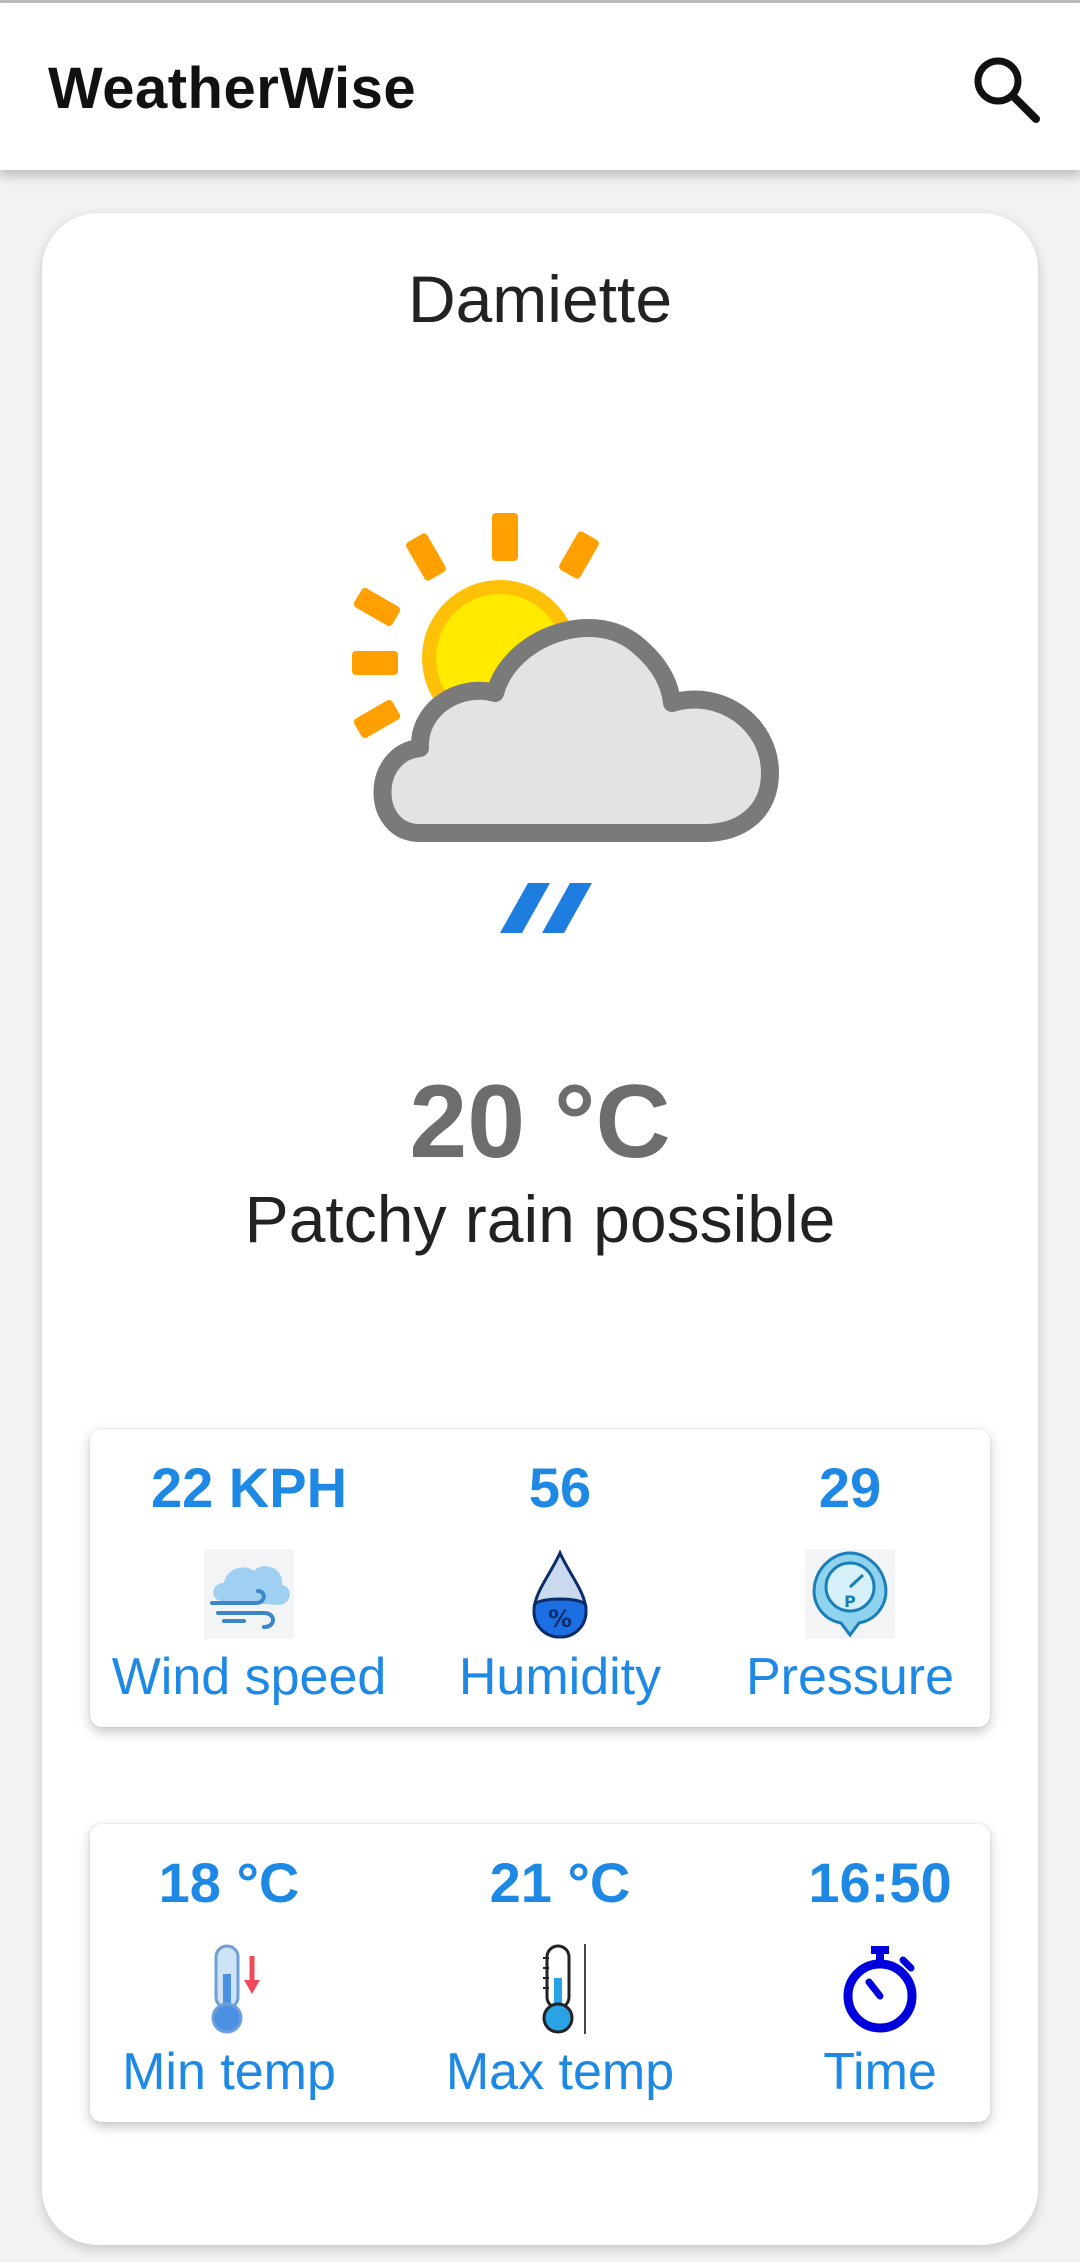  I want to click on app-title: WeatherWise, so click(232, 88).